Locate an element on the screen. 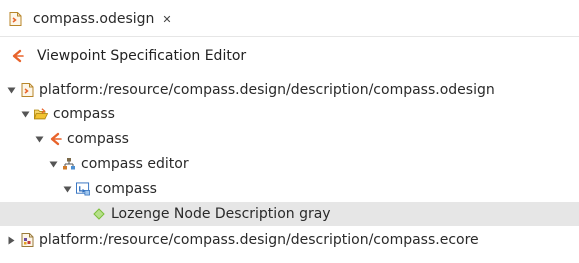 The width and height of the screenshot is (579, 263). editor-title: Viewpoint Specification Editor is located at coordinates (128, 56).